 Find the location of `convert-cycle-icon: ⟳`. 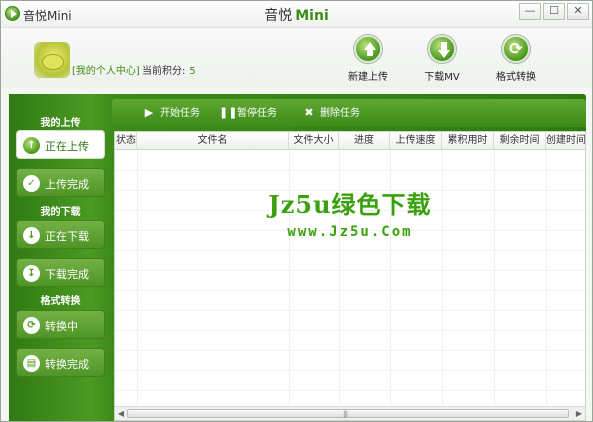

convert-cycle-icon: ⟳ is located at coordinates (31, 325).